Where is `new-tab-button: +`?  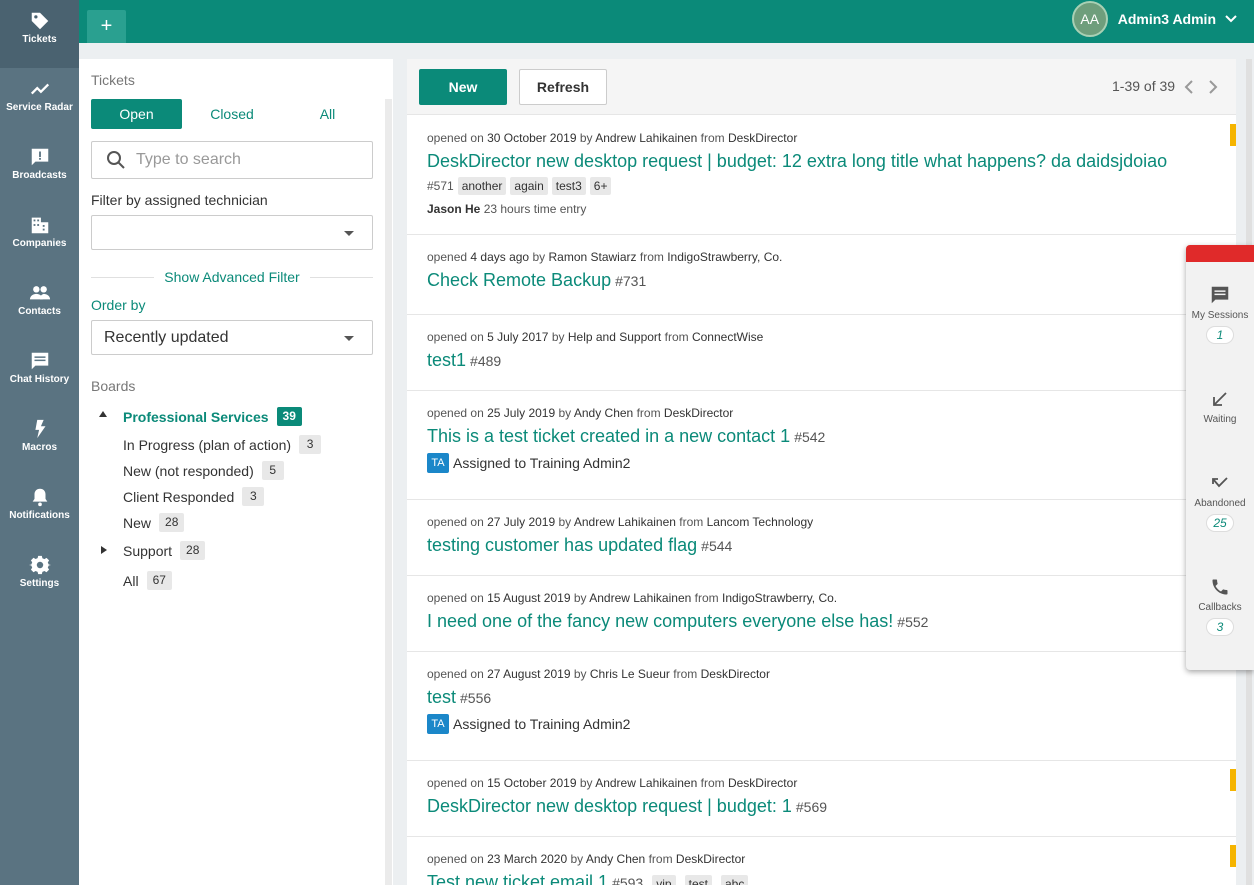 new-tab-button: + is located at coordinates (106, 26).